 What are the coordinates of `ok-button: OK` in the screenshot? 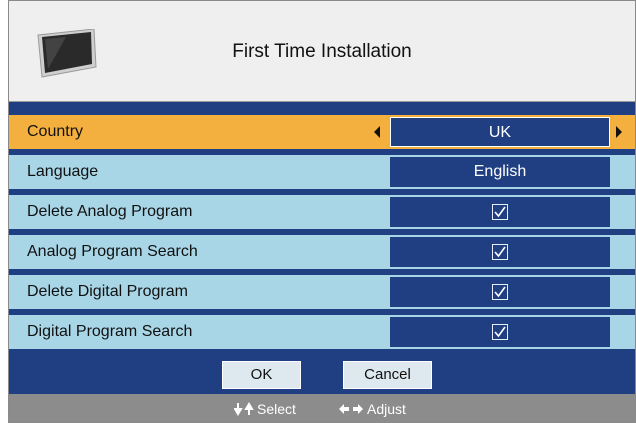 It's located at (261, 375).